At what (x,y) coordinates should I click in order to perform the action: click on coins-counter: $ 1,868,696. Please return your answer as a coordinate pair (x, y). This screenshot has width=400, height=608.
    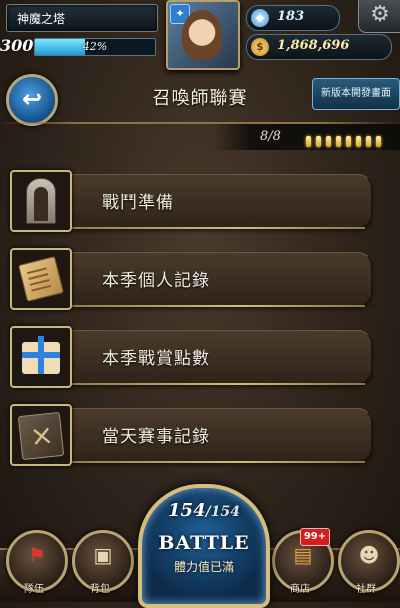
    Looking at the image, I should click on (319, 47).